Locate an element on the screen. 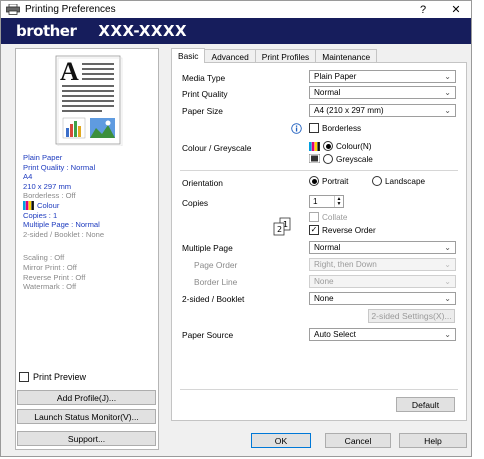 The width and height of the screenshot is (484, 459). window-title: Printing Preferences is located at coordinates (70, 9).